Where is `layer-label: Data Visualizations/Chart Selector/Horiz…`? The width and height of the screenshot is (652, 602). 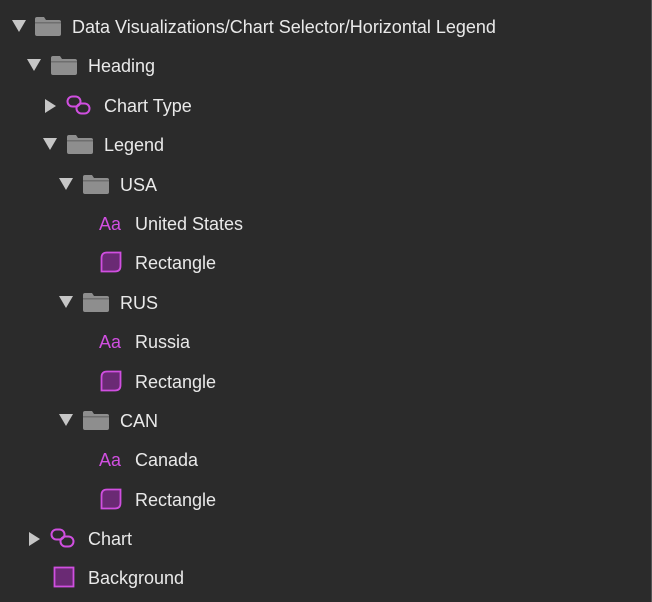 layer-label: Data Visualizations/Chart Selector/Horiz… is located at coordinates (284, 27).